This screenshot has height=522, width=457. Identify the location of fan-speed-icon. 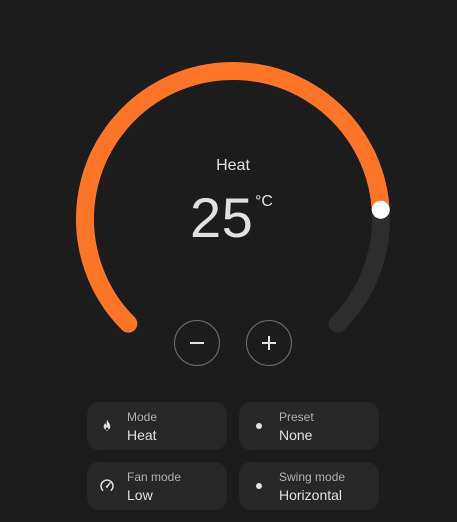
(107, 486).